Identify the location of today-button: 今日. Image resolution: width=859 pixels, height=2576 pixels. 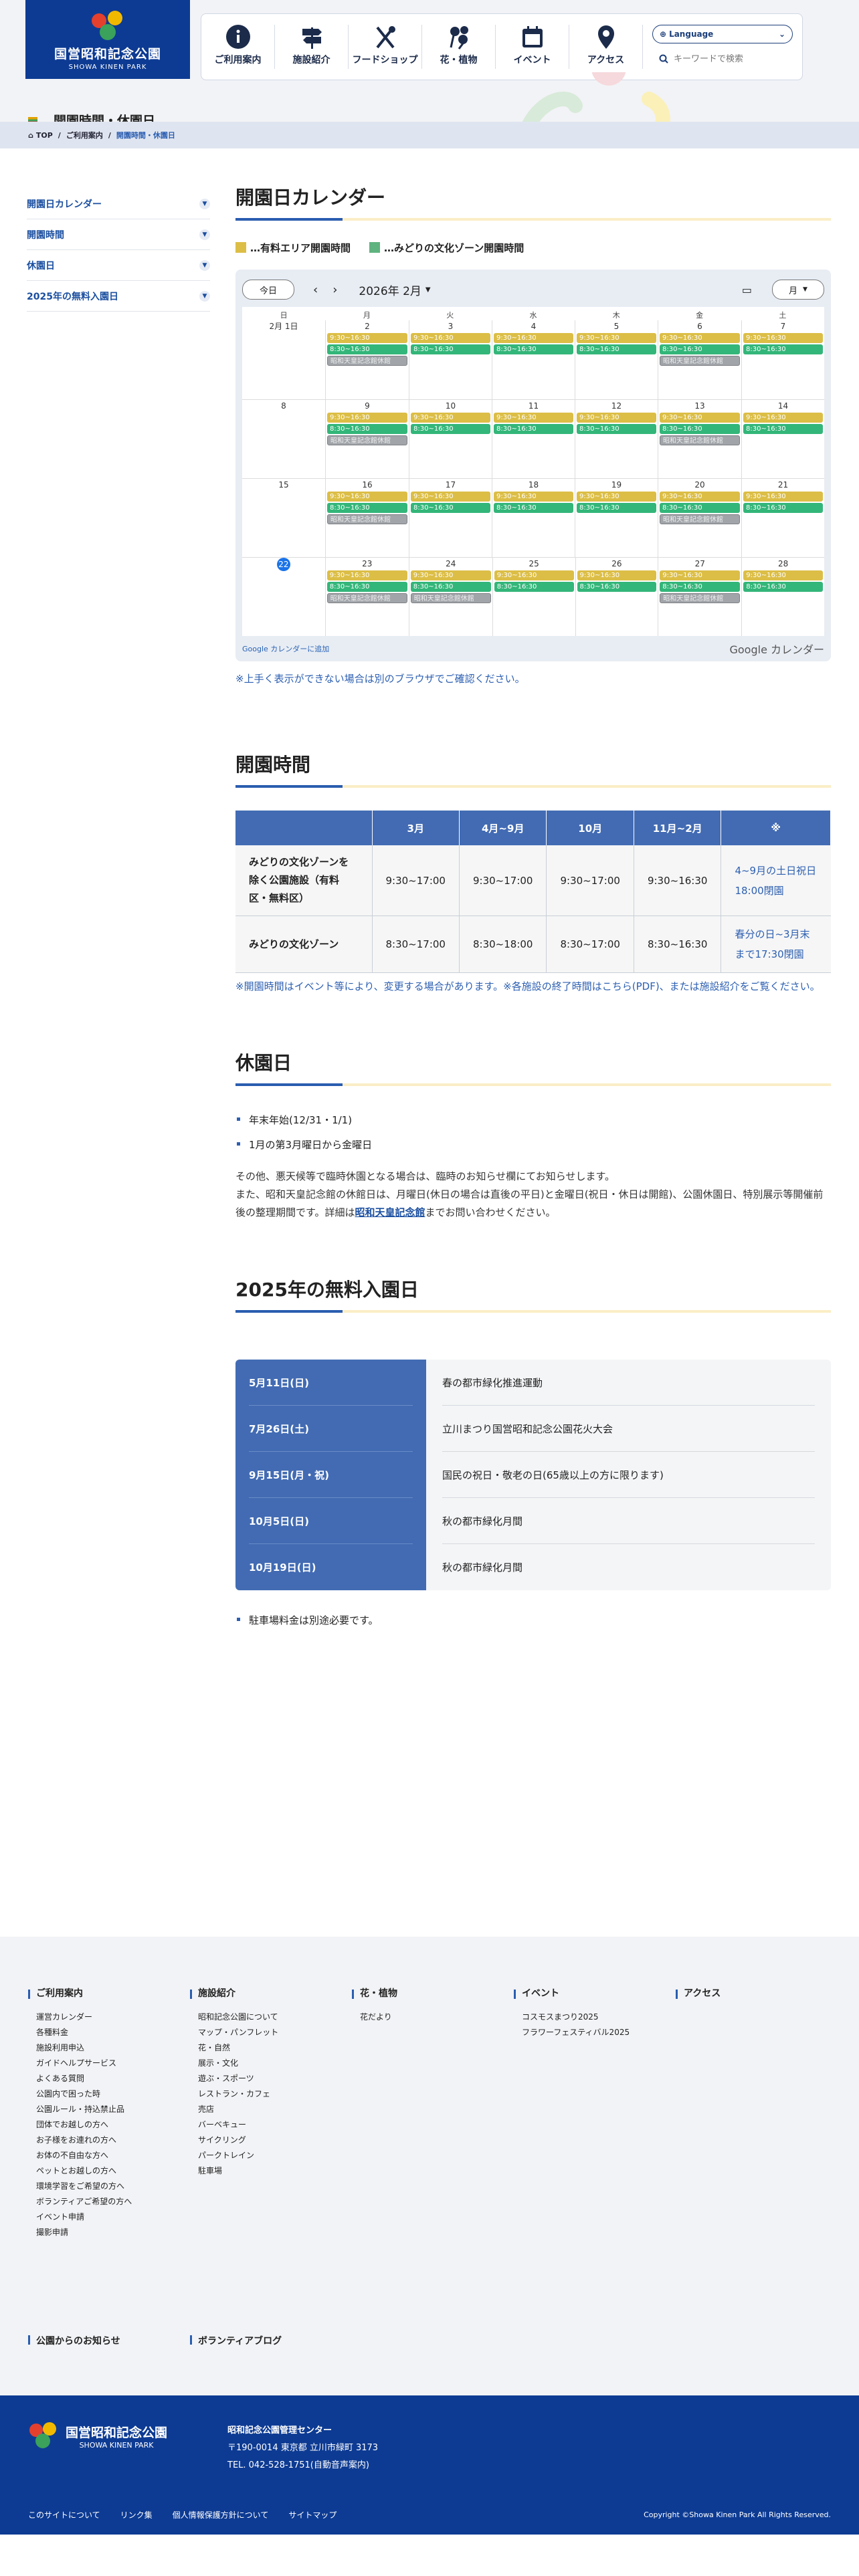
(268, 290).